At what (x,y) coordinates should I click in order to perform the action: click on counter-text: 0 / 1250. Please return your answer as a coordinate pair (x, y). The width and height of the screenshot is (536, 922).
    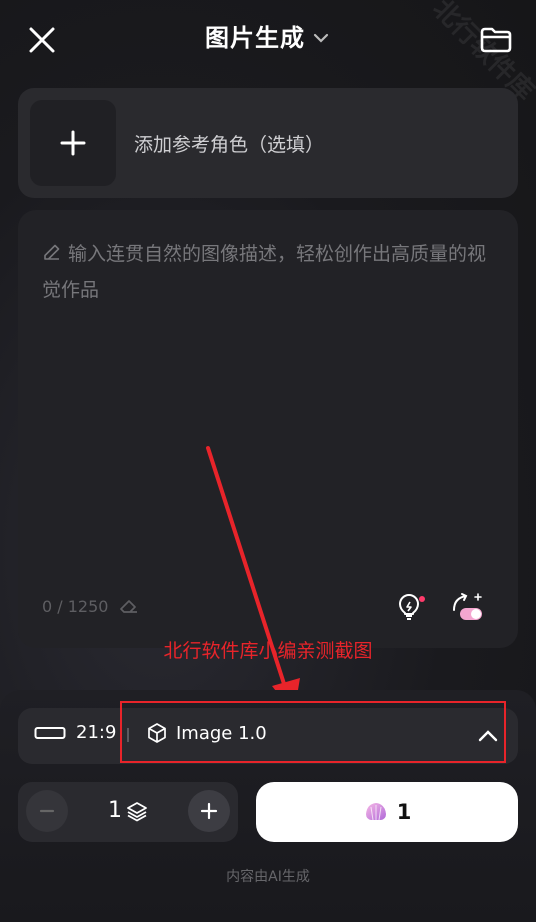
    Looking at the image, I should click on (75, 606).